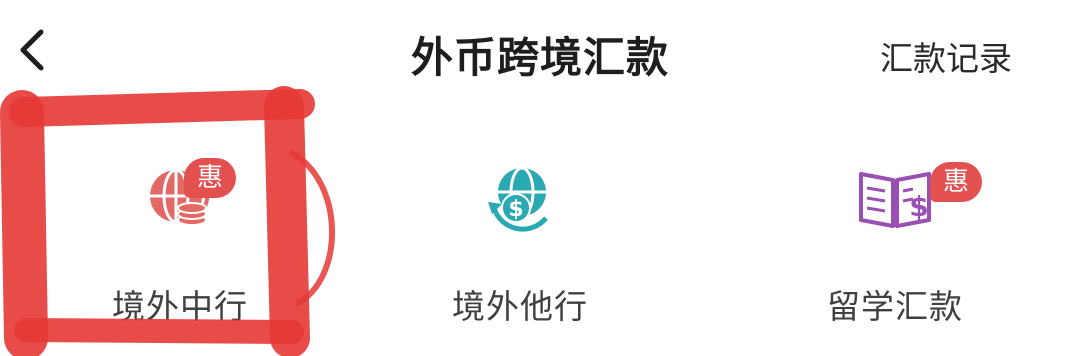 Image resolution: width=1080 pixels, height=356 pixels. Describe the element at coordinates (520, 306) in the screenshot. I see `service-label: 境外他行` at that location.